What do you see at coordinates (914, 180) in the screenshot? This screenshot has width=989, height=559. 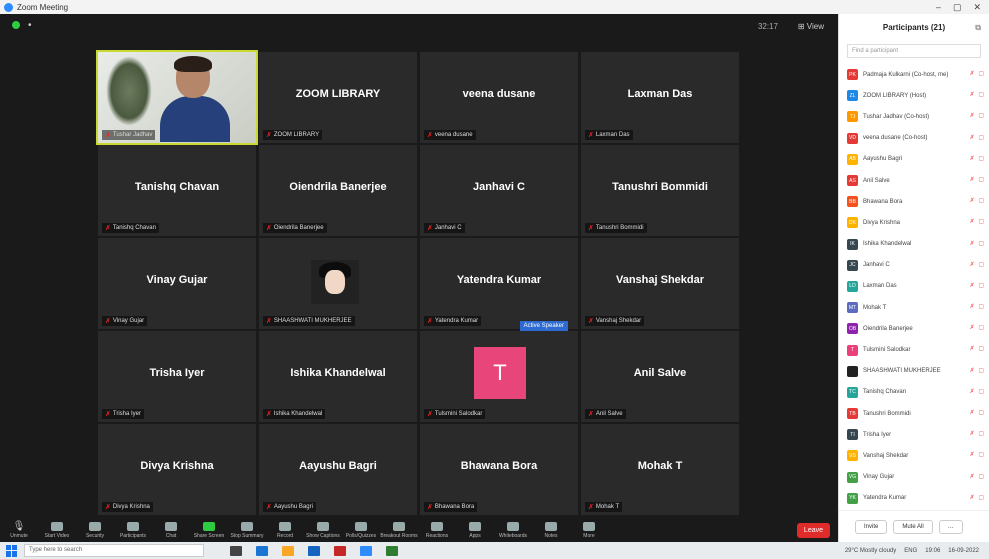 I see `participant-row: AS Anil Salve ✗ ▢` at bounding box center [914, 180].